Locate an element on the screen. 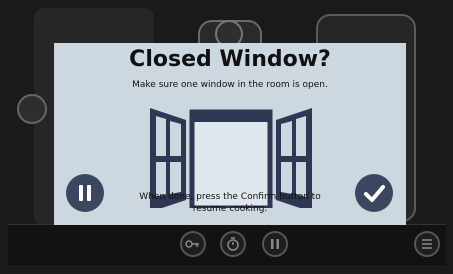 The width and height of the screenshot is (453, 274). menu-icon is located at coordinates (427, 244).